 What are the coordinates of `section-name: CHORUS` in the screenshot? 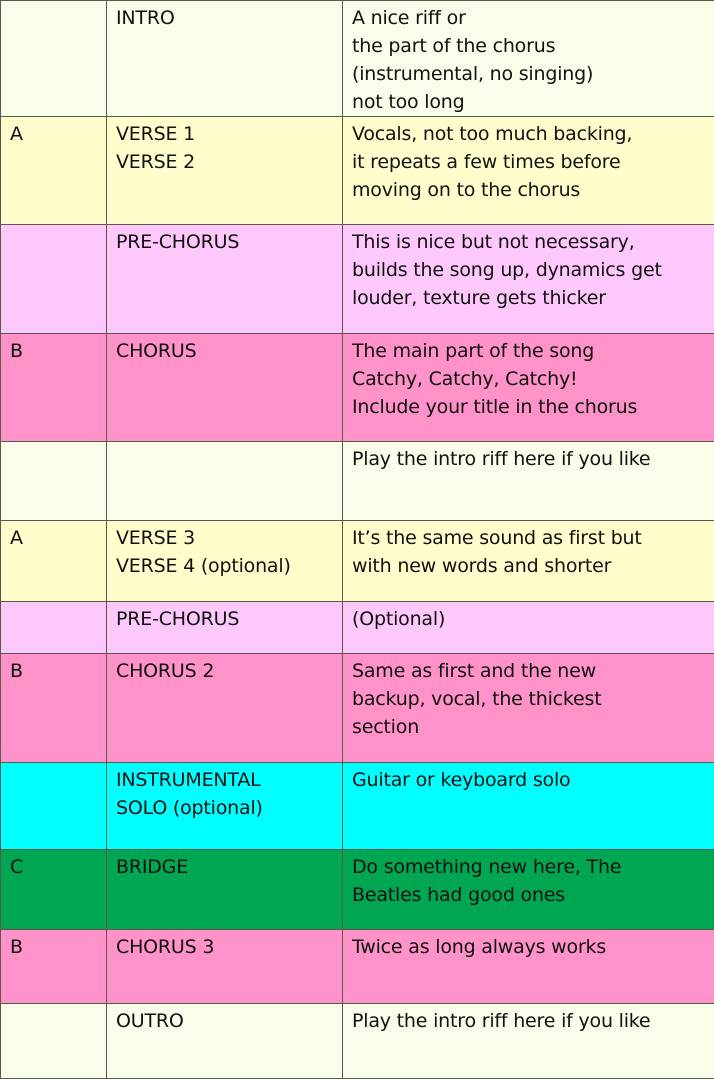 It's located at (225, 388).